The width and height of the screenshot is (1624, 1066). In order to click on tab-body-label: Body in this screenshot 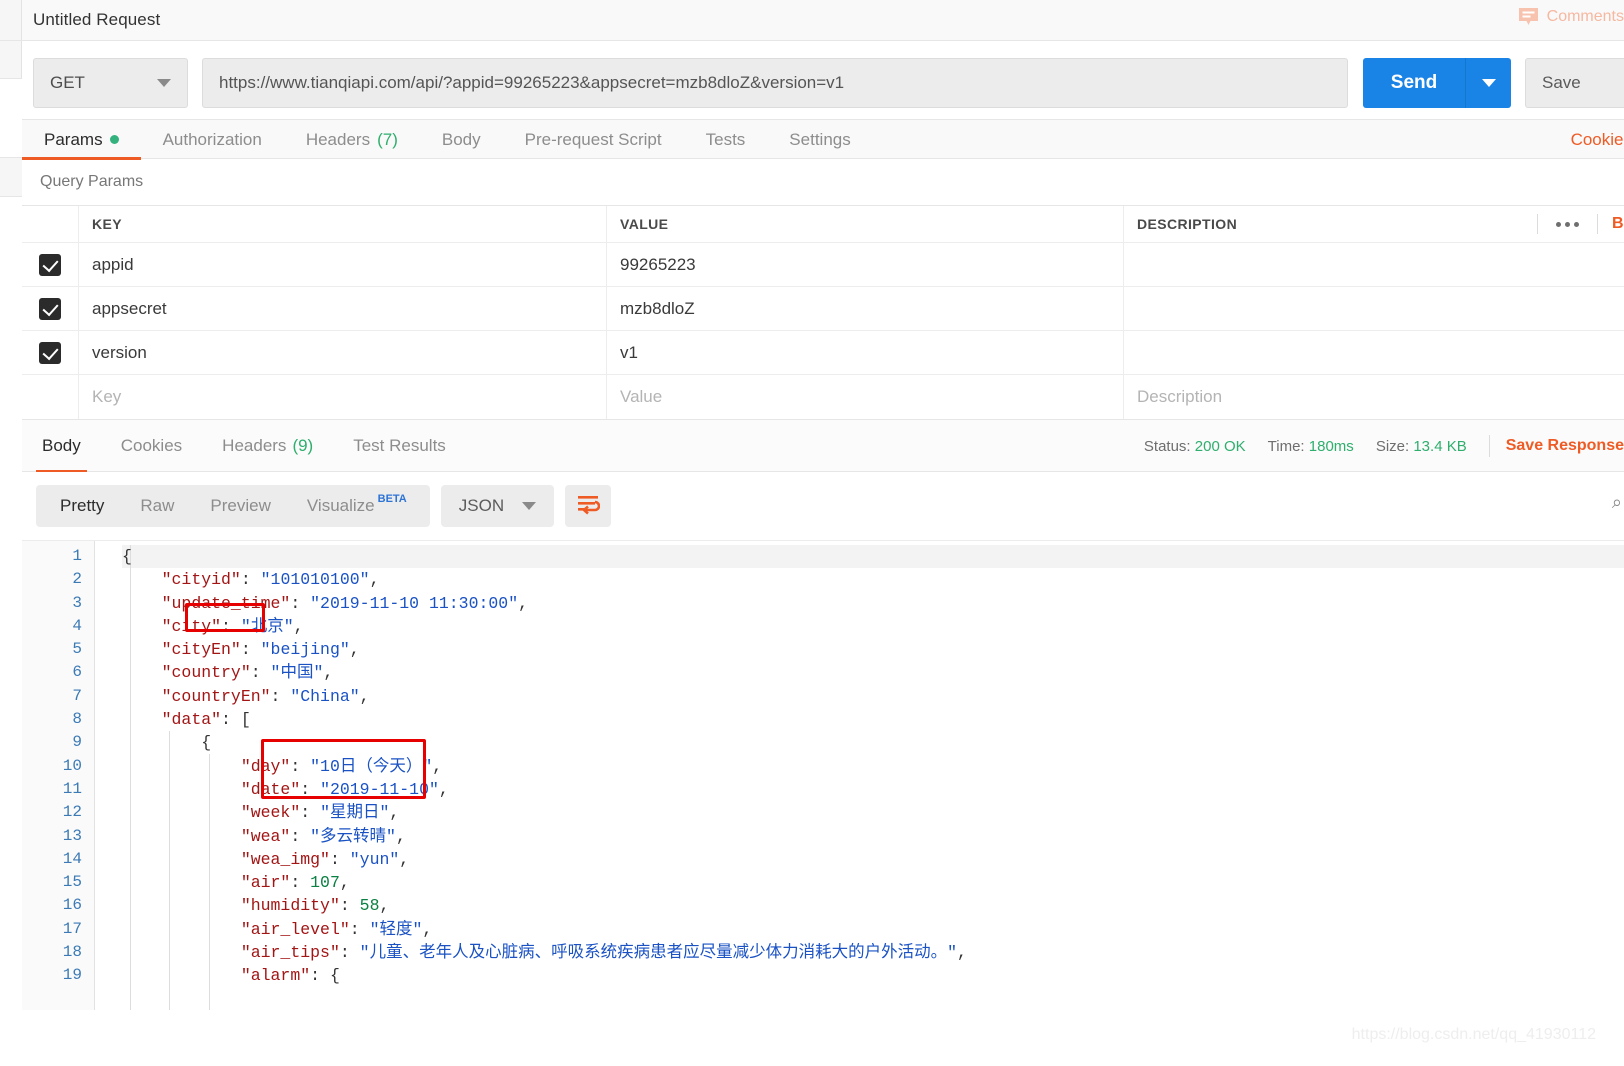, I will do `click(461, 139)`.